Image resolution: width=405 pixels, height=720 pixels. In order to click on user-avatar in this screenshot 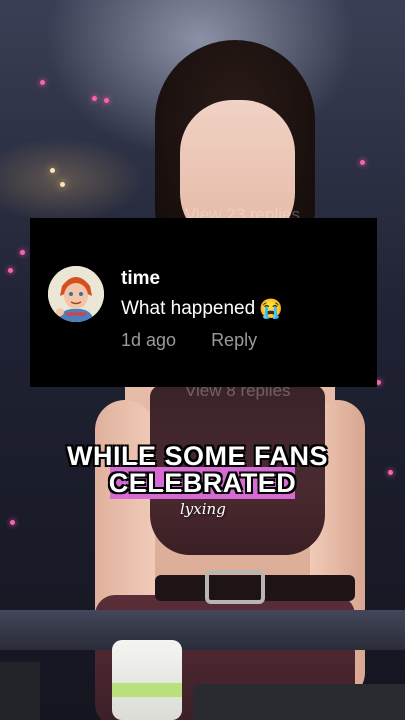, I will do `click(76, 294)`.